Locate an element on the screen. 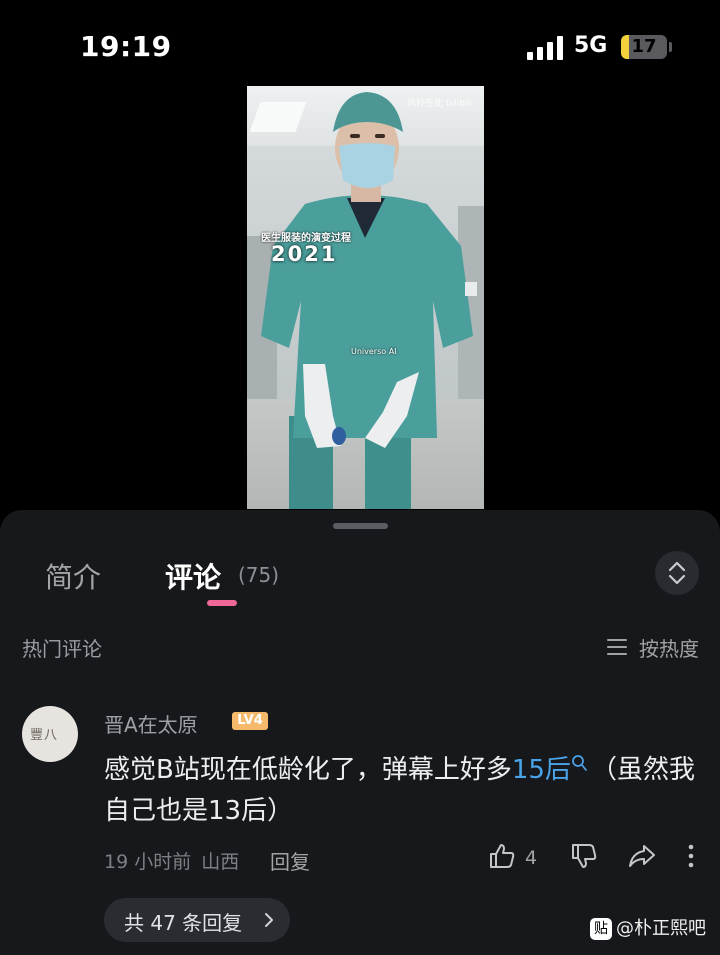 This screenshot has height=955, width=720. comment-username: 晋A在太原 is located at coordinates (151, 723).